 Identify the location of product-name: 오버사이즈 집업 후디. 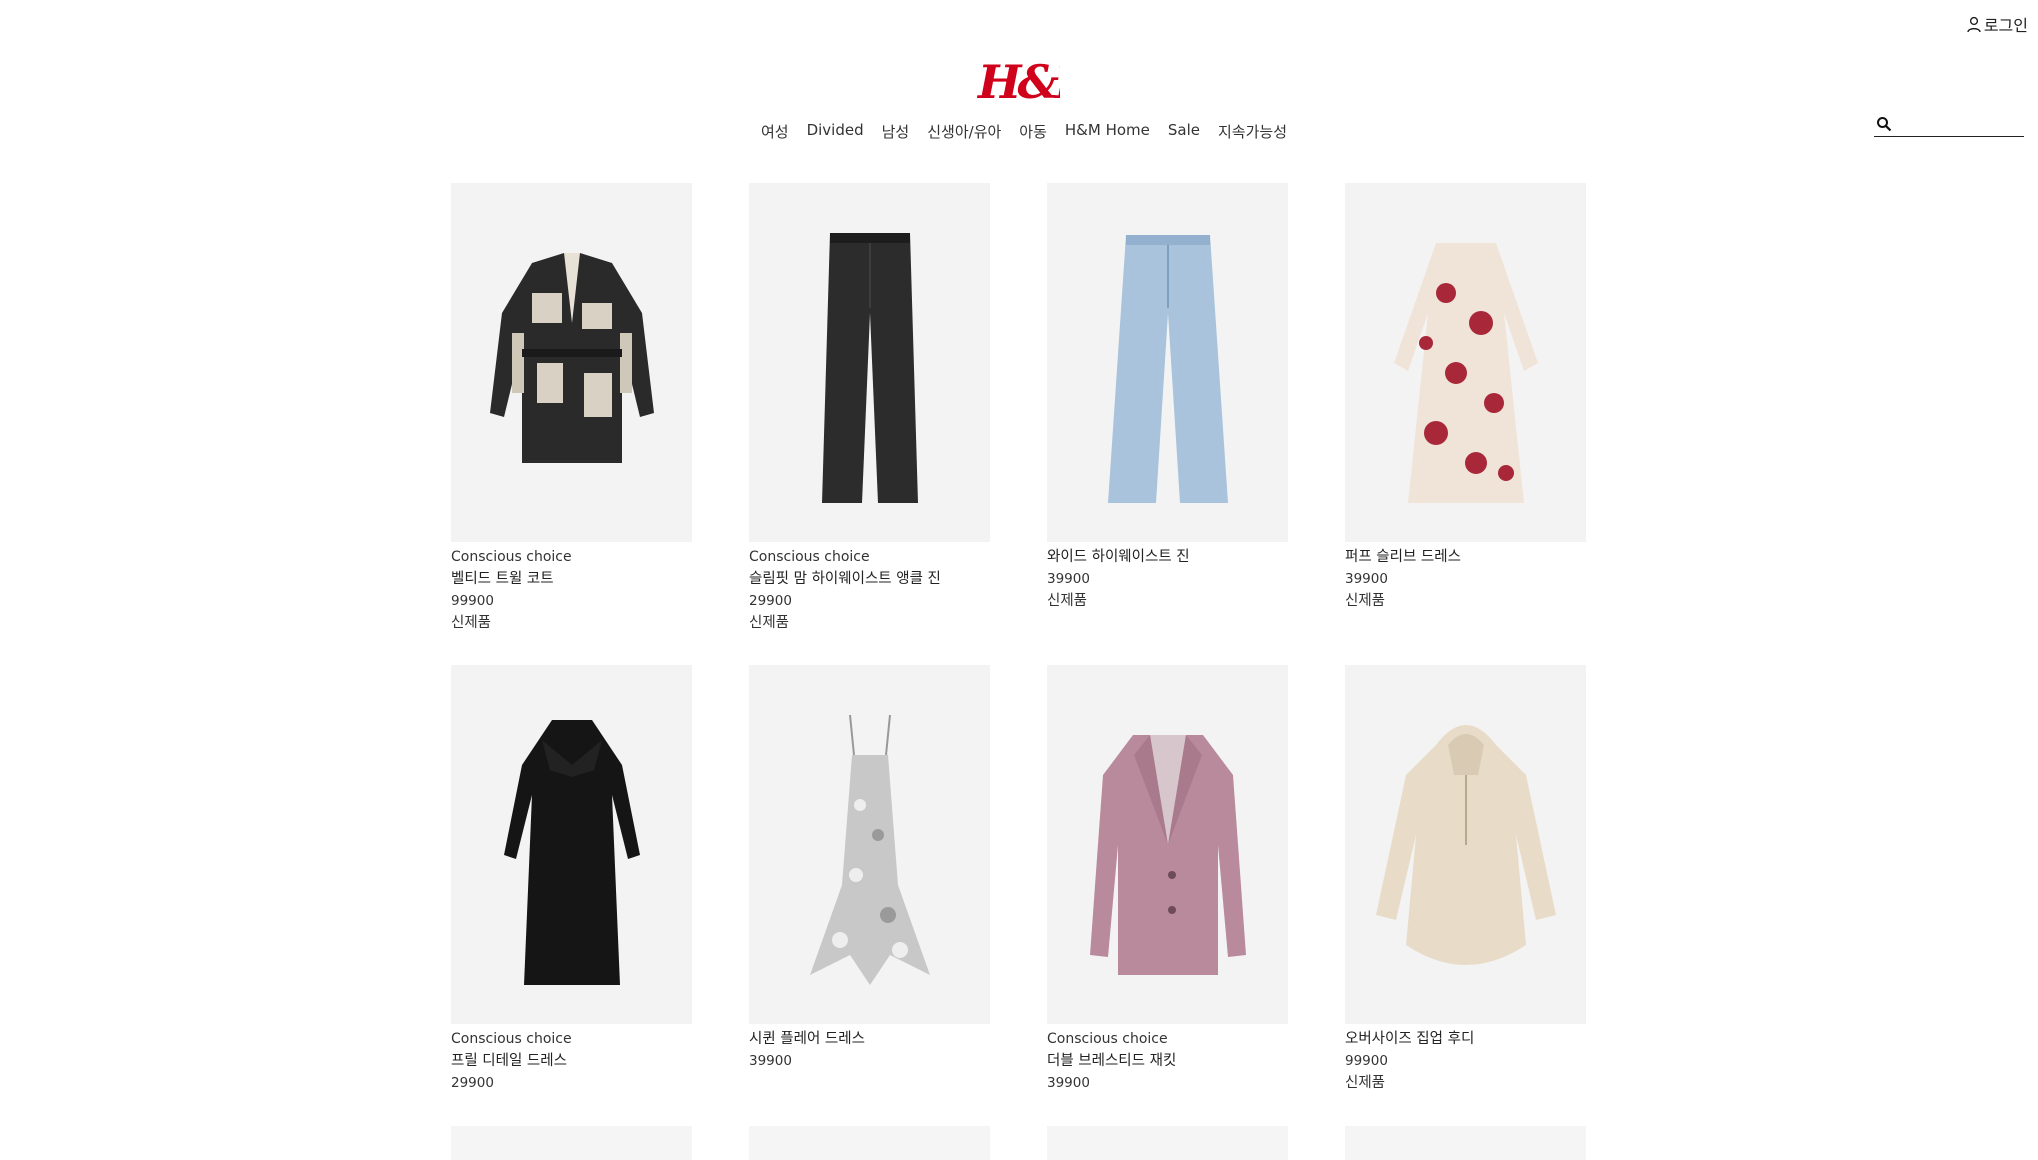
(1465, 1039).